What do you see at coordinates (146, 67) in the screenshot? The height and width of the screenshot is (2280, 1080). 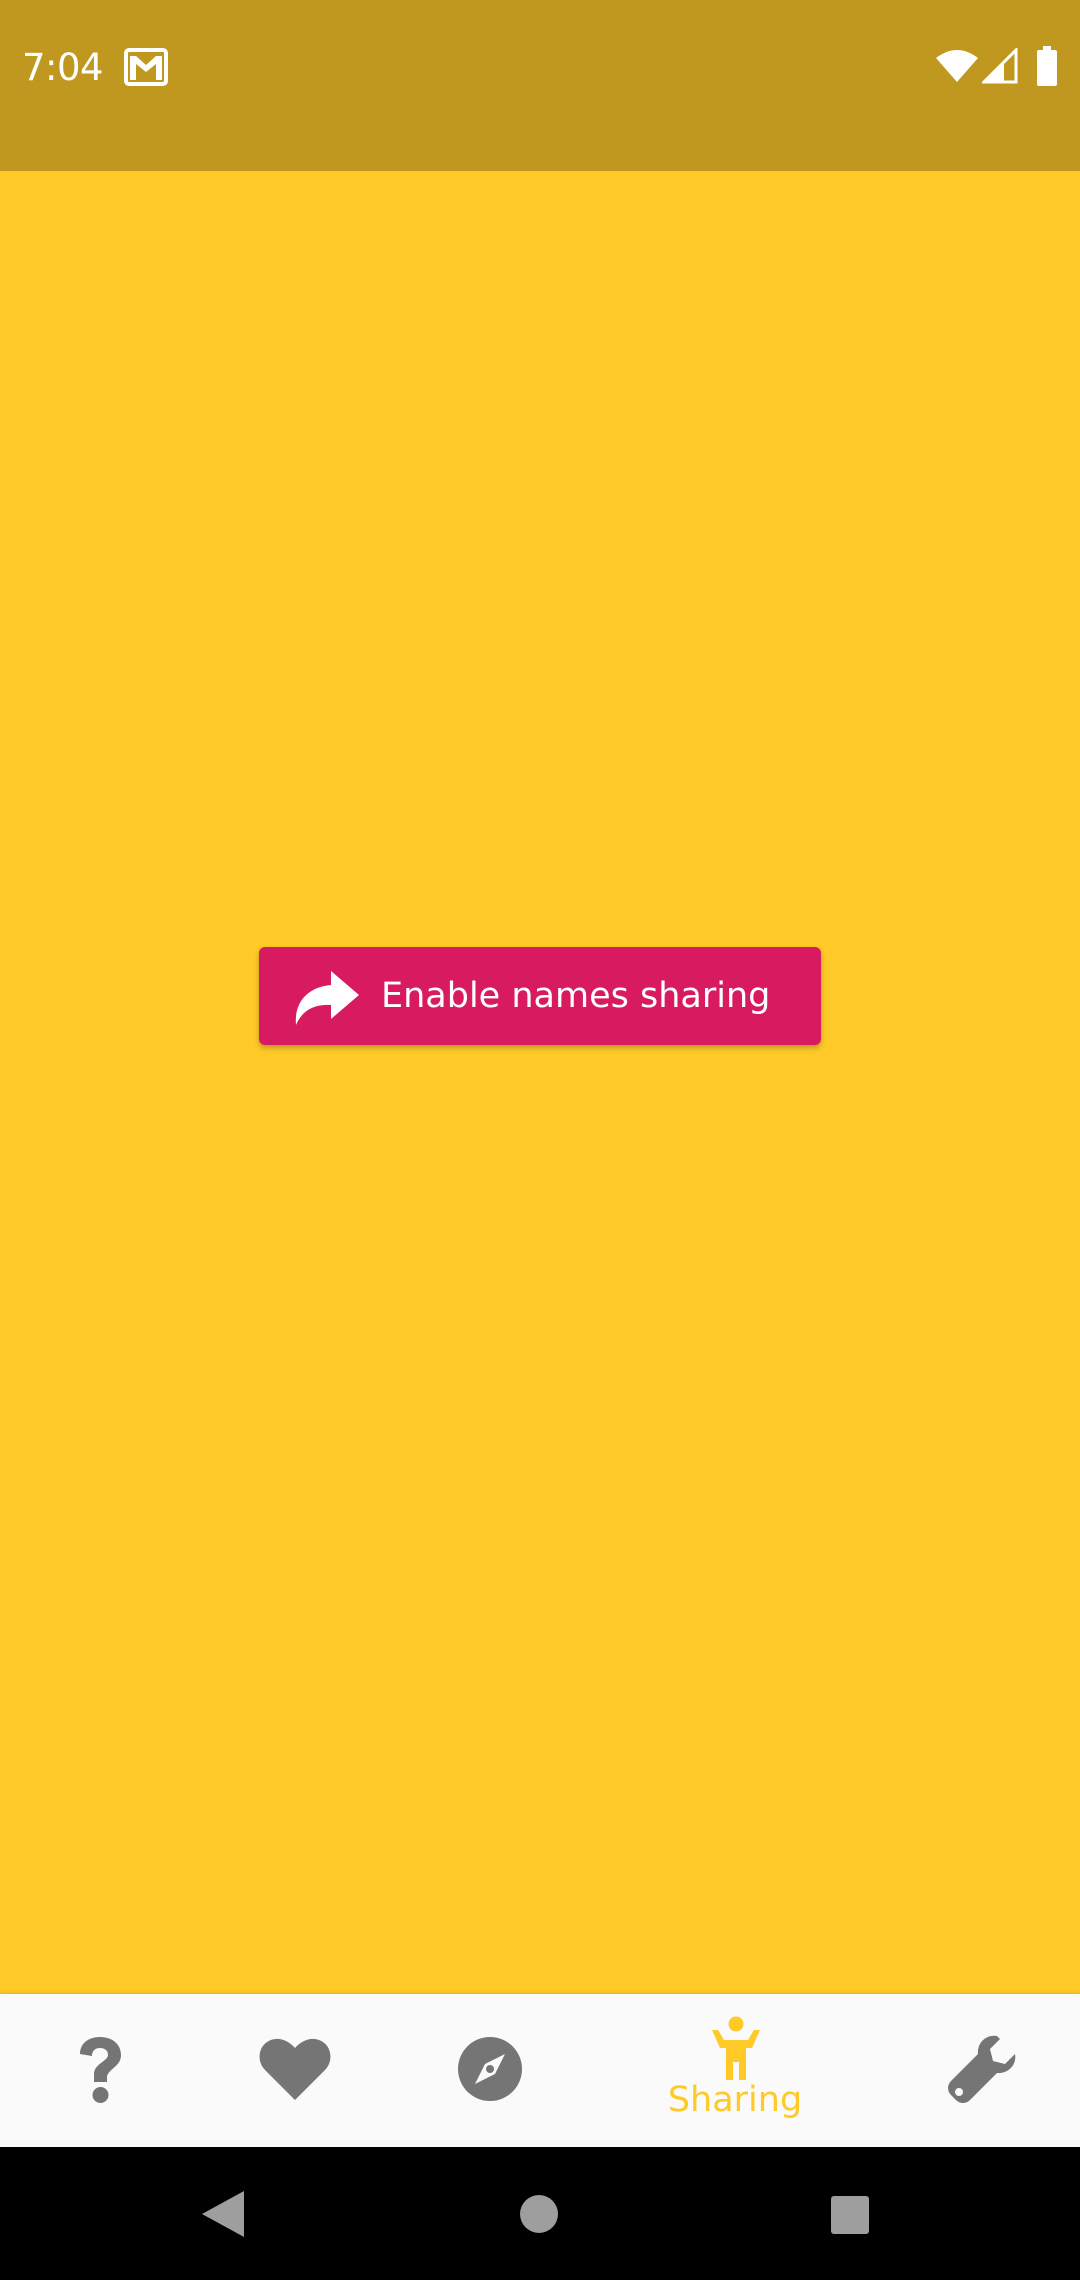 I see `gmail-notification-icon` at bounding box center [146, 67].